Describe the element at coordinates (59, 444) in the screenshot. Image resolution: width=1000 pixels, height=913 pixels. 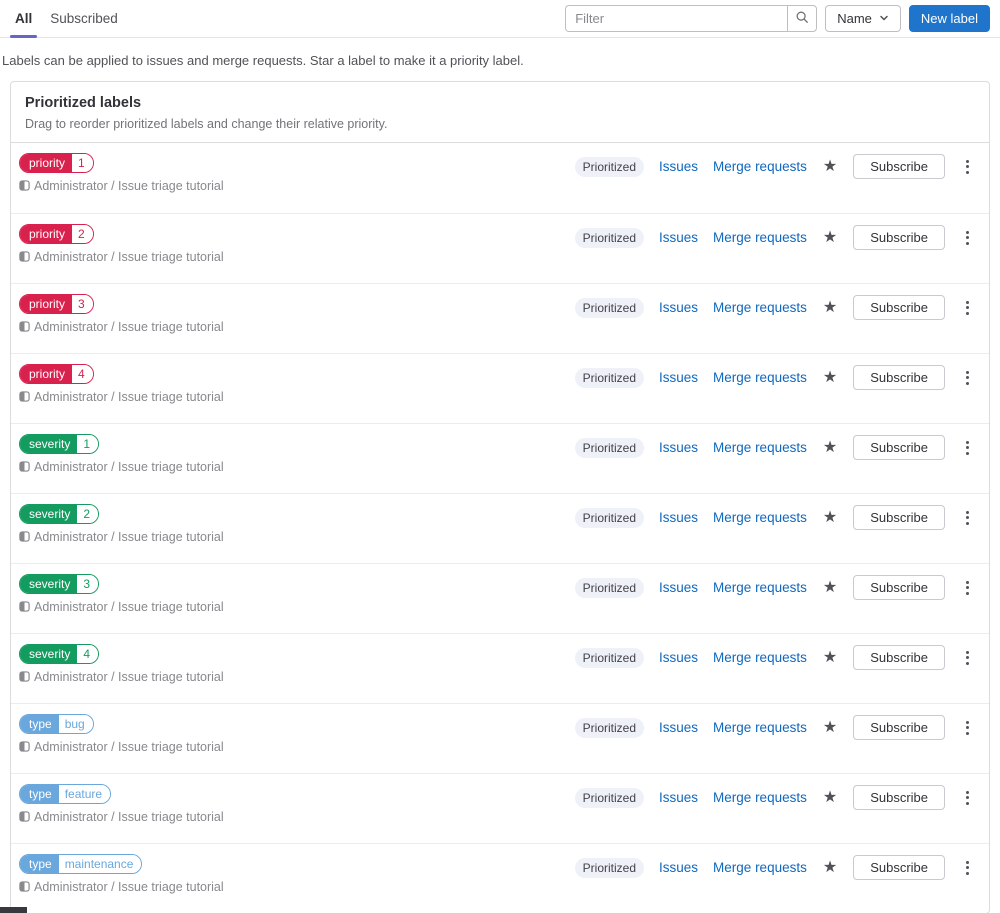
I see `scoped-label: severity 1` at that location.